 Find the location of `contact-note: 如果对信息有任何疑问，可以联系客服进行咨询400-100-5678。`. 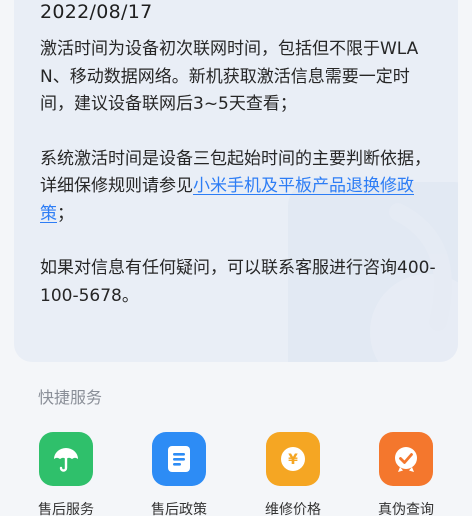

contact-note: 如果对信息有任何疑问，可以联系客服进行咨询400-100-5678。 is located at coordinates (238, 282).